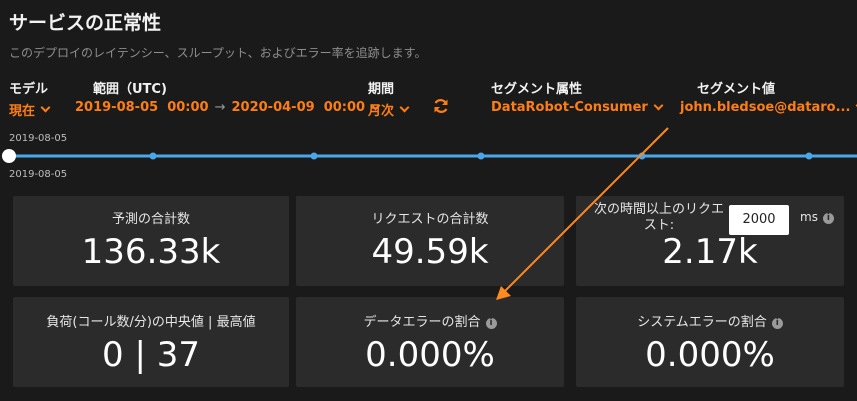 The image size is (857, 401). I want to click on period-dropdown: 月次, so click(389, 109).